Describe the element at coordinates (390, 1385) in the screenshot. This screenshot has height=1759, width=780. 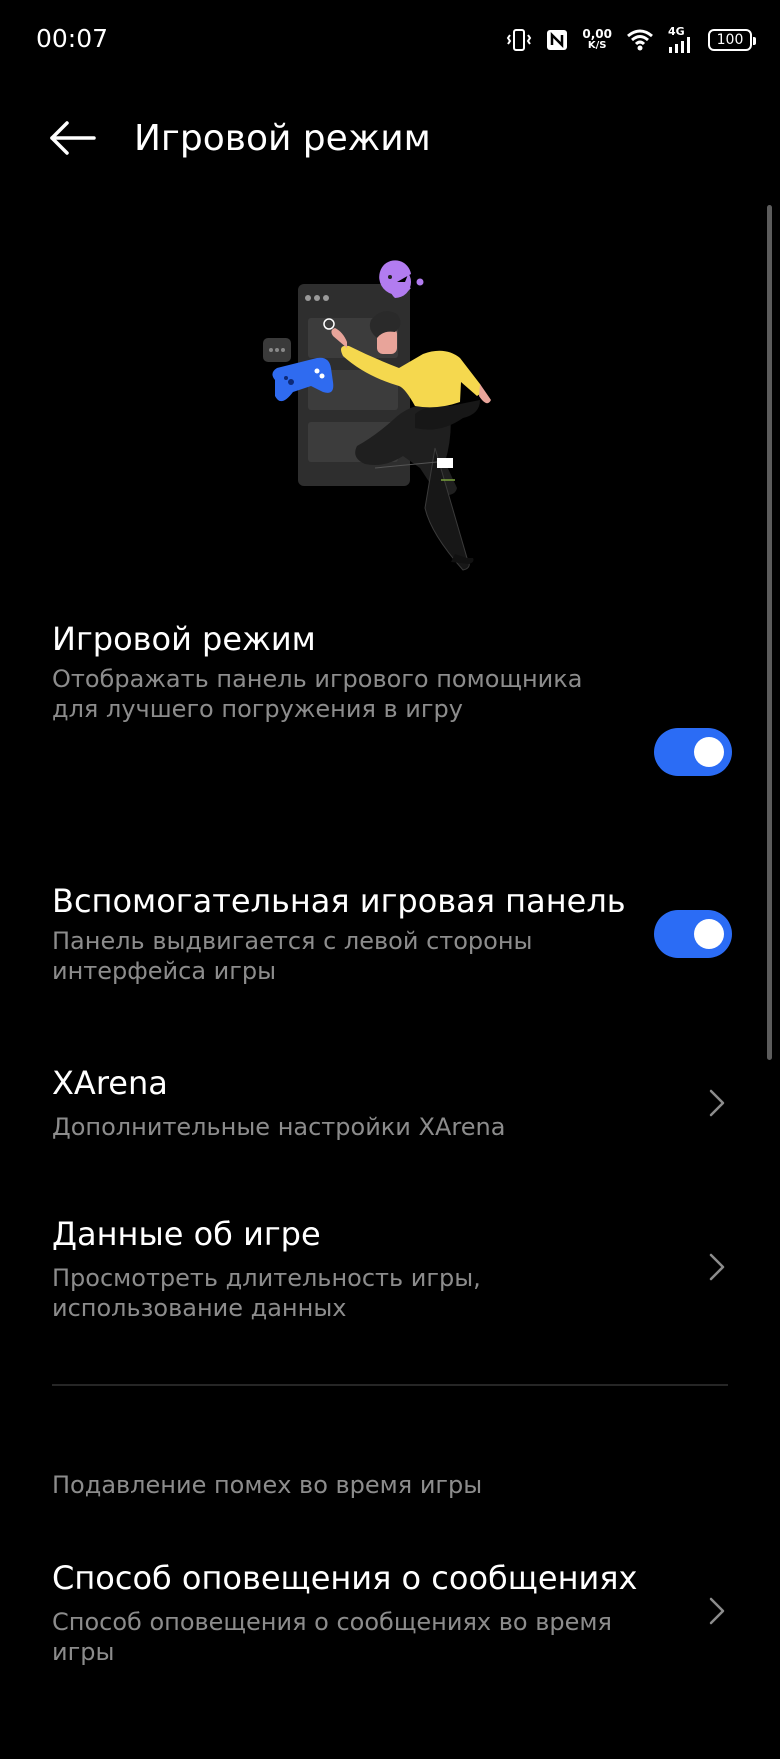
I see `divider` at that location.